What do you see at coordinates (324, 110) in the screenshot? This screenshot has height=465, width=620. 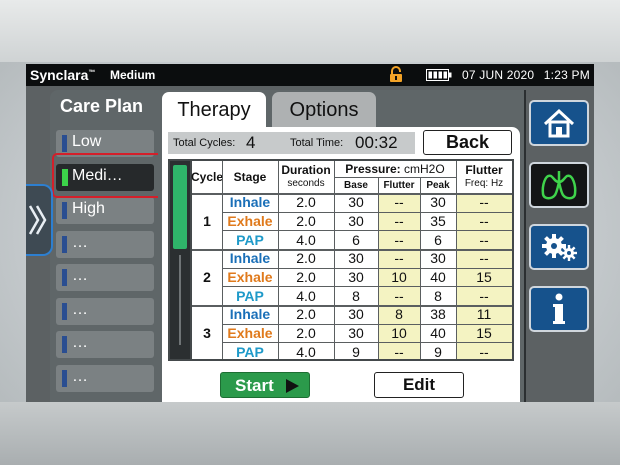 I see `tab-options: Options` at bounding box center [324, 110].